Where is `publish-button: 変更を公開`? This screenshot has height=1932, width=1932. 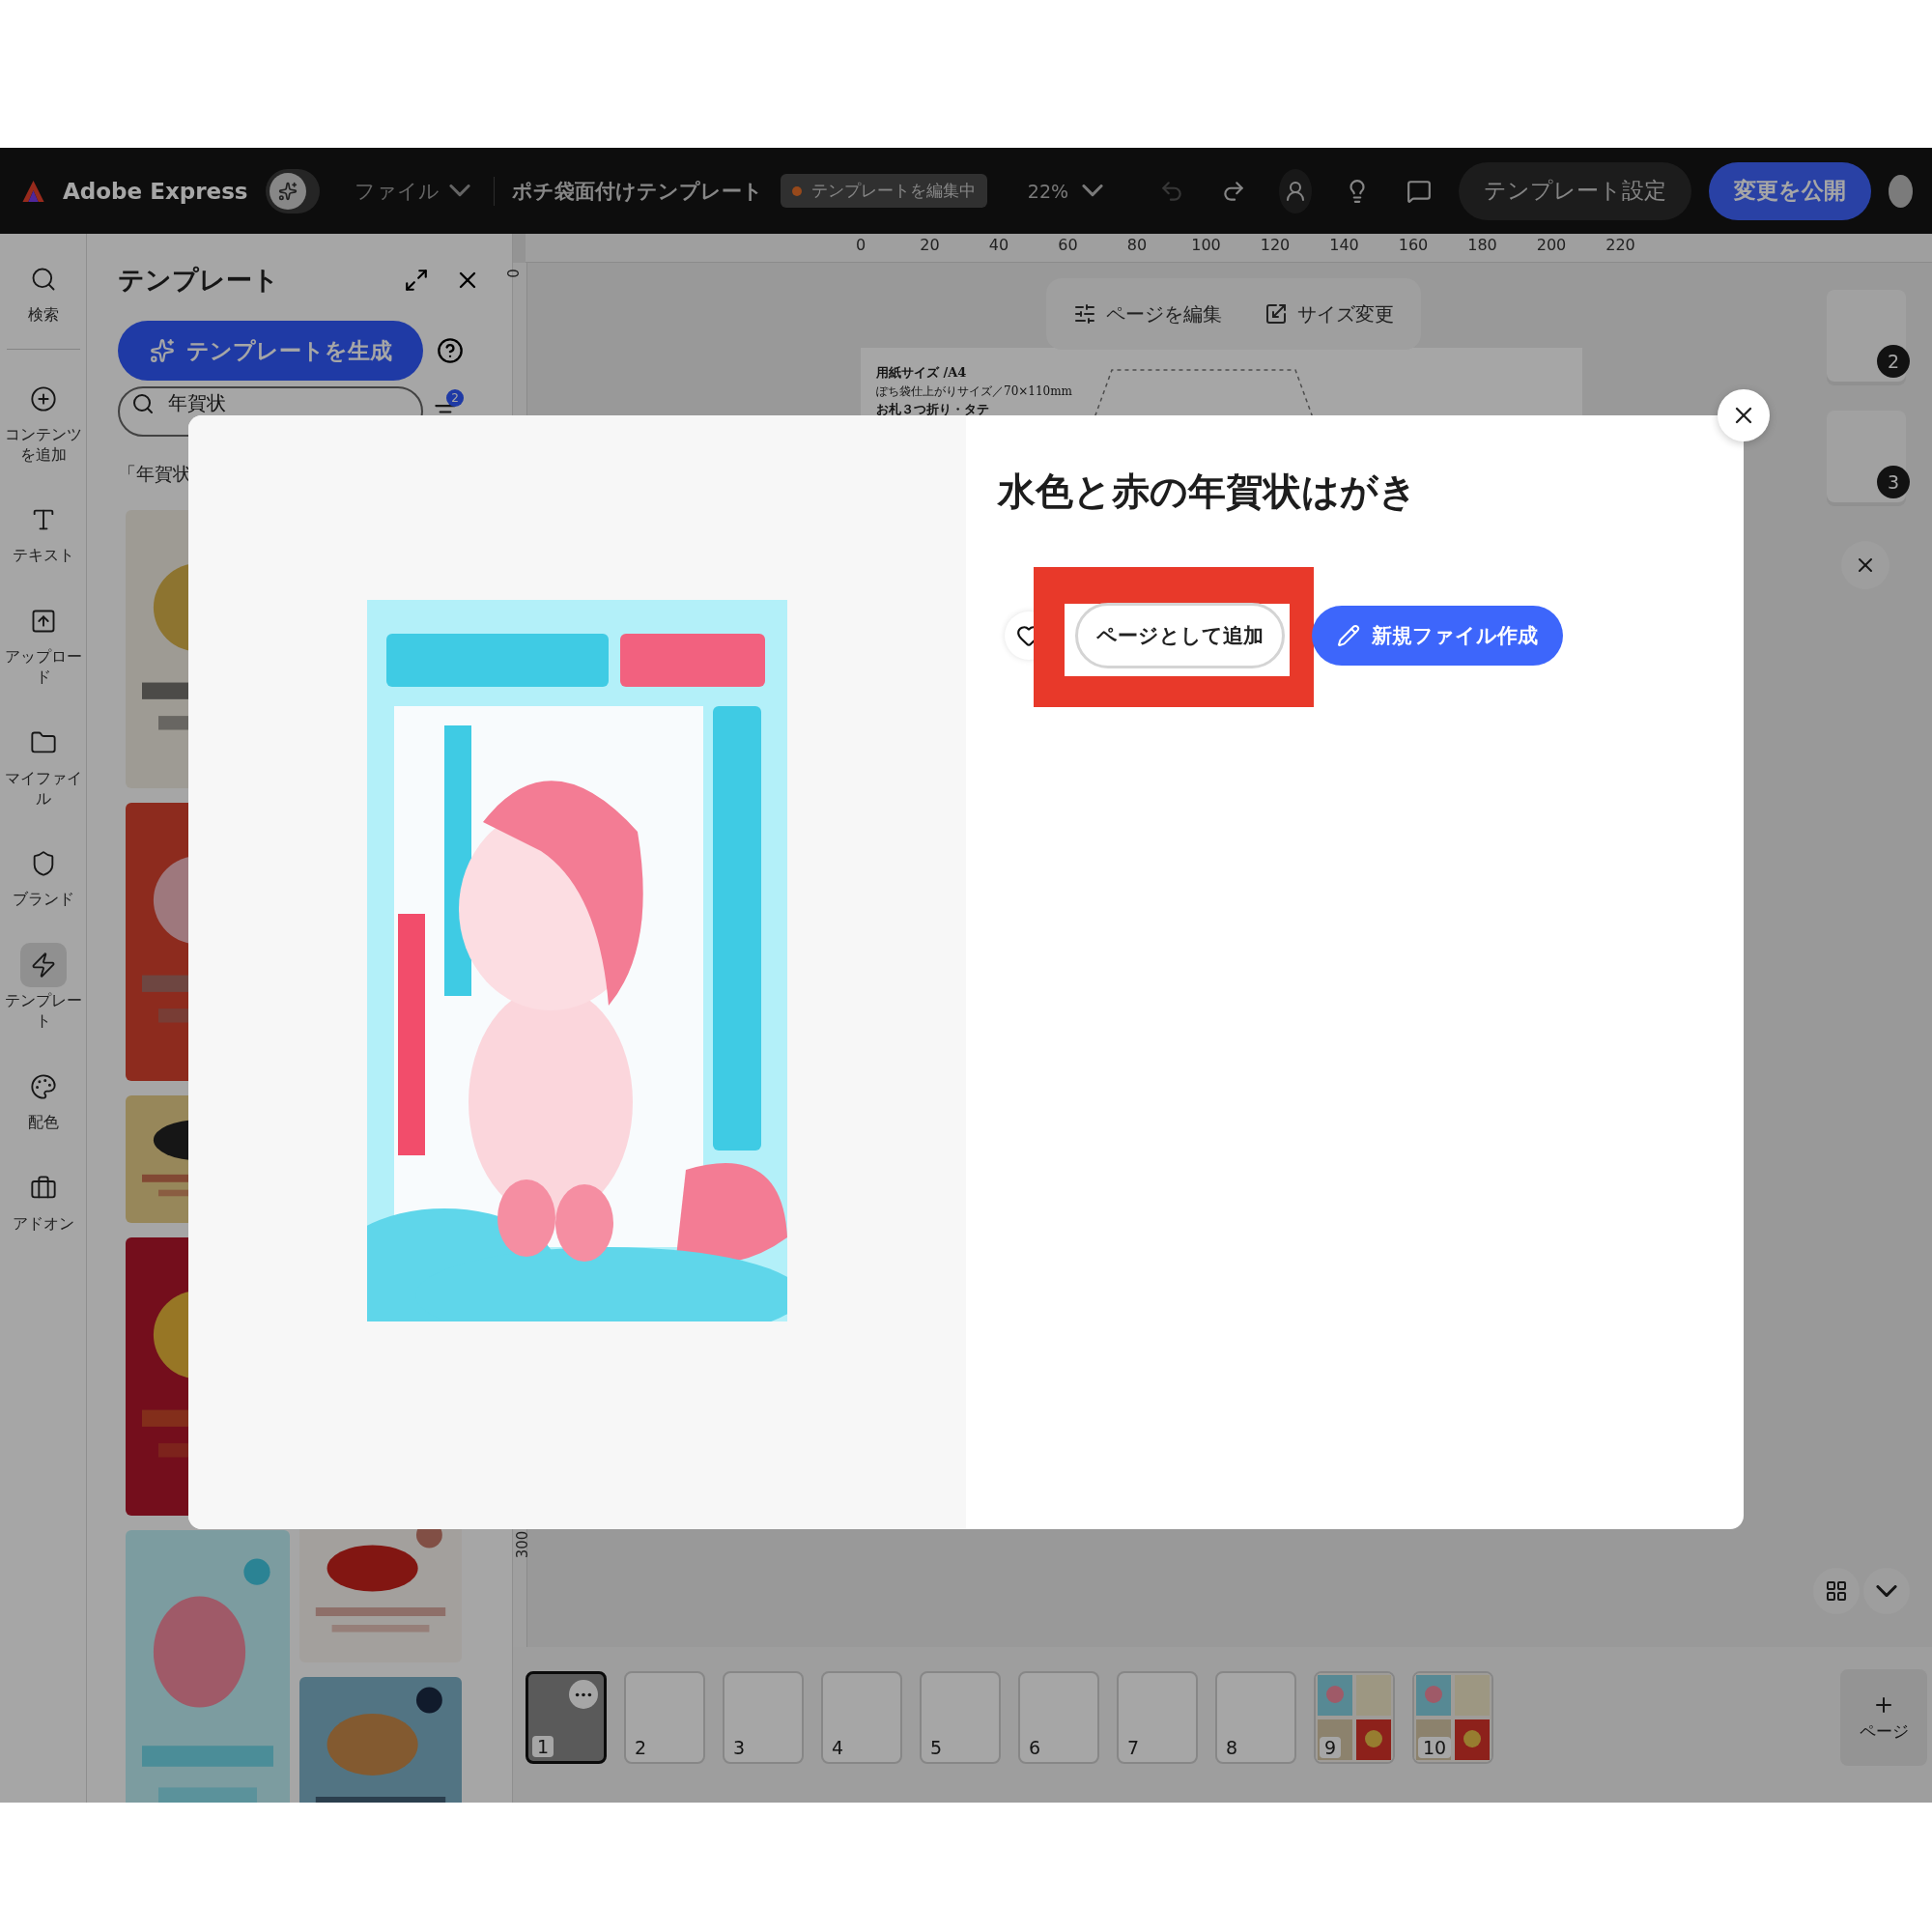
publish-button: 変更を公開 is located at coordinates (1789, 190).